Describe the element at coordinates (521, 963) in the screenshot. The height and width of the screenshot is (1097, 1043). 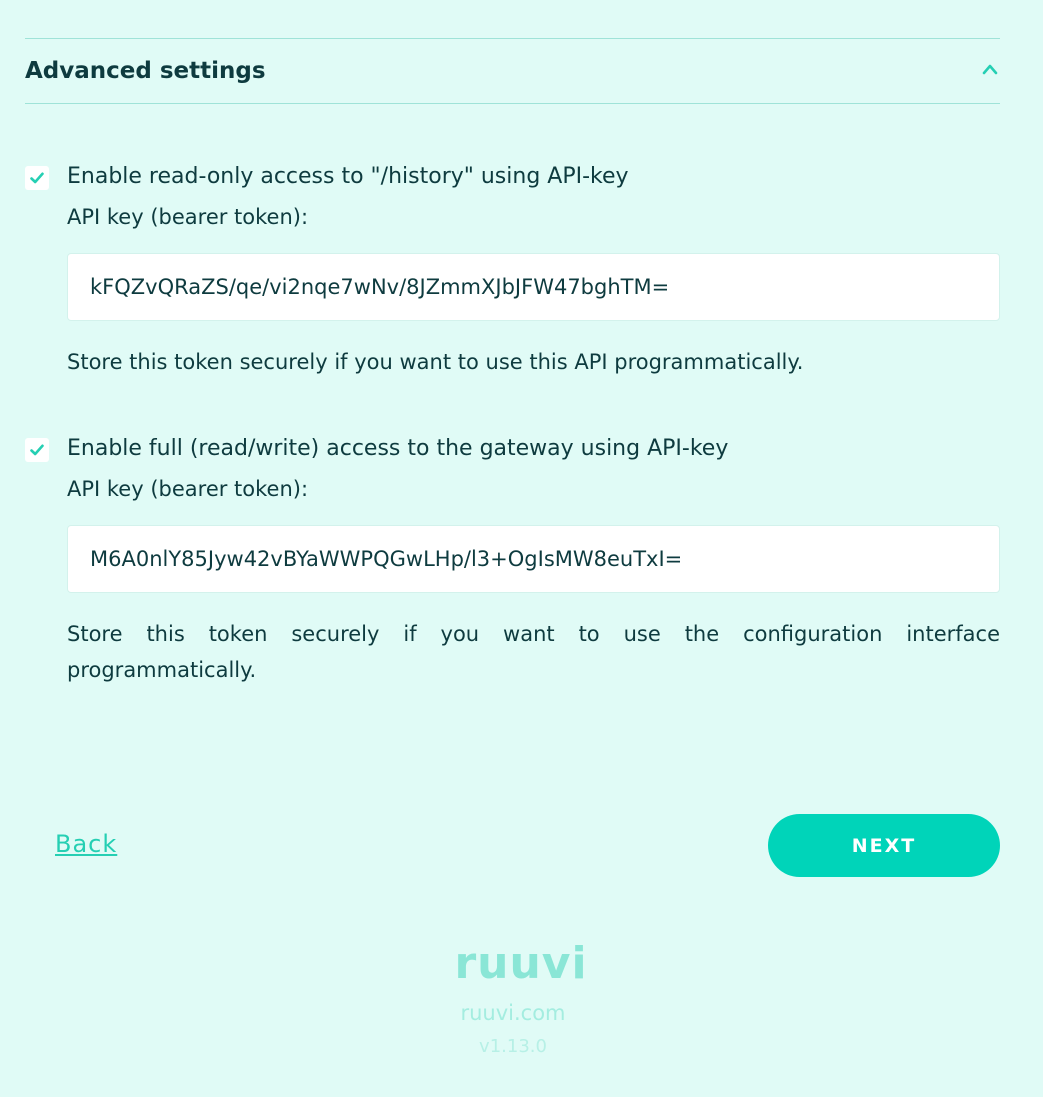
I see `ruuvi-logo: ruuvi` at that location.